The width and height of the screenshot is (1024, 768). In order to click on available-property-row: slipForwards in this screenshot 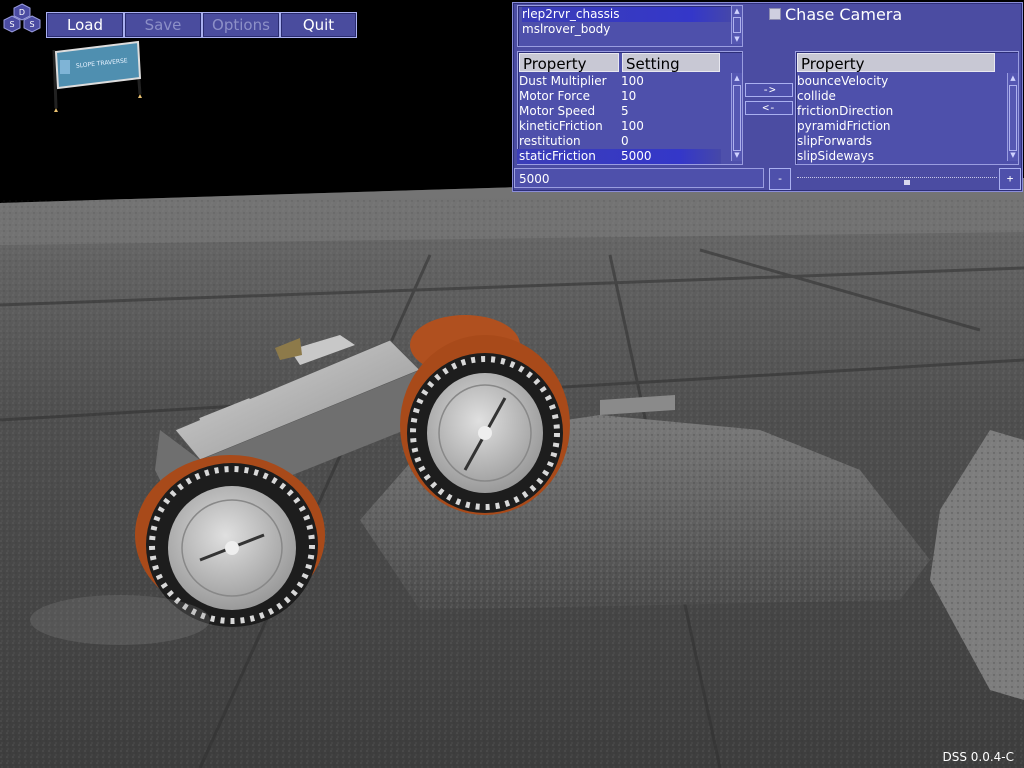, I will do `click(897, 141)`.